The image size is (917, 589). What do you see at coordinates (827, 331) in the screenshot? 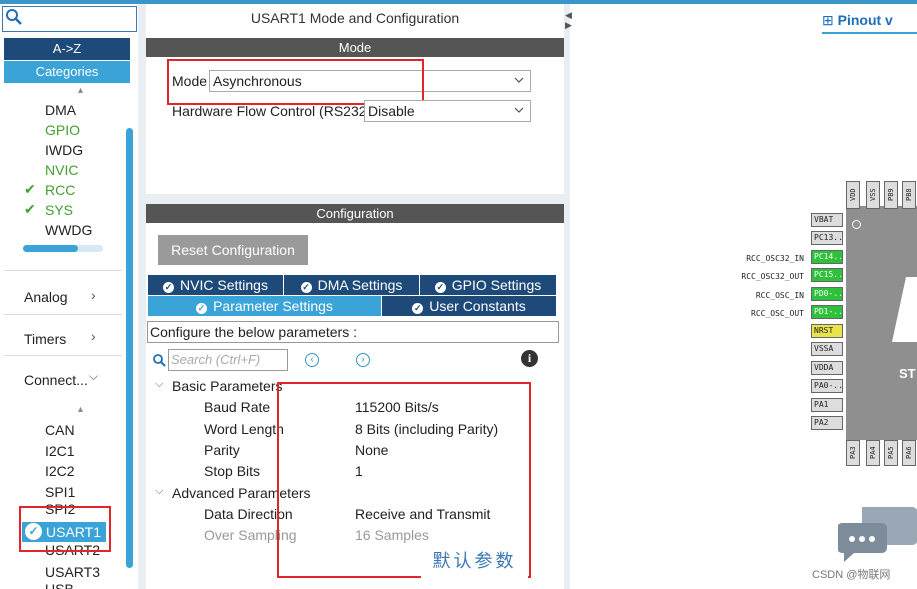
I see `pin-nrst: NRST` at bounding box center [827, 331].